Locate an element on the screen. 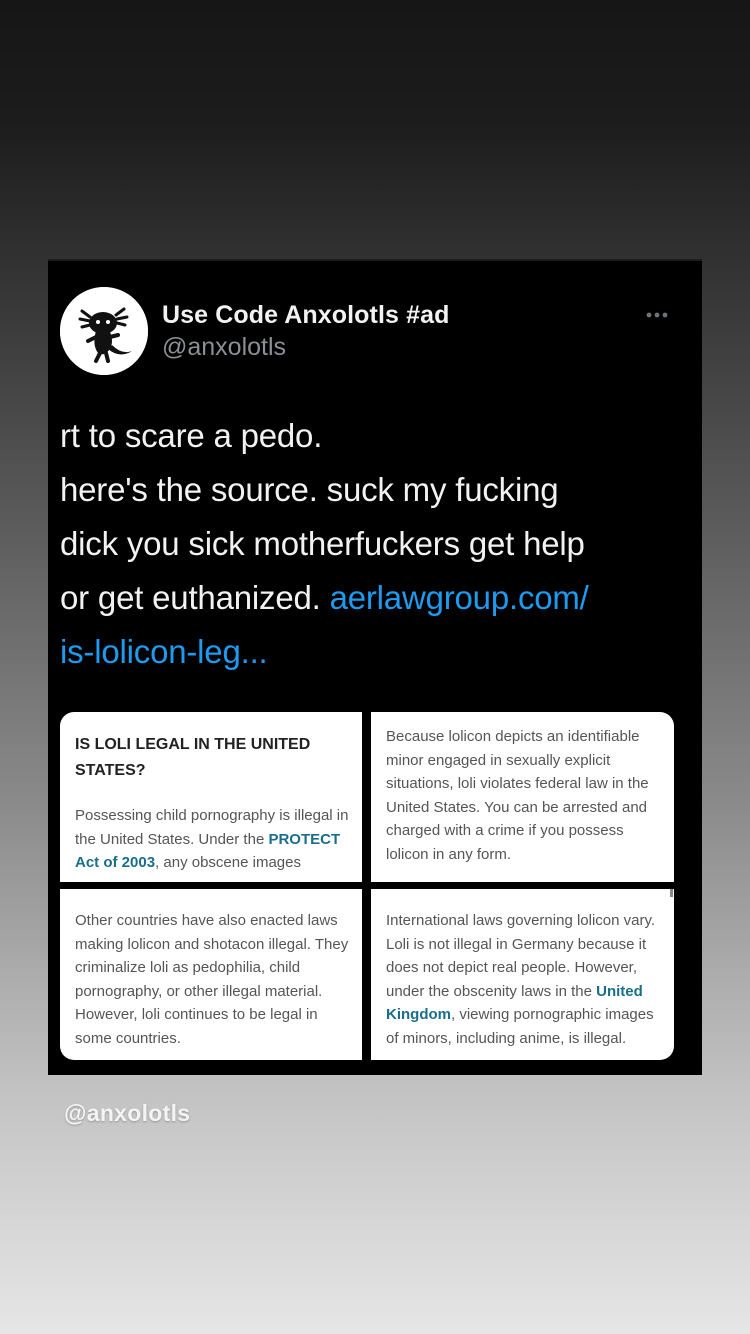 This screenshot has width=750, height=1334. story-mention-sticker: @anxolotls is located at coordinates (127, 1113).